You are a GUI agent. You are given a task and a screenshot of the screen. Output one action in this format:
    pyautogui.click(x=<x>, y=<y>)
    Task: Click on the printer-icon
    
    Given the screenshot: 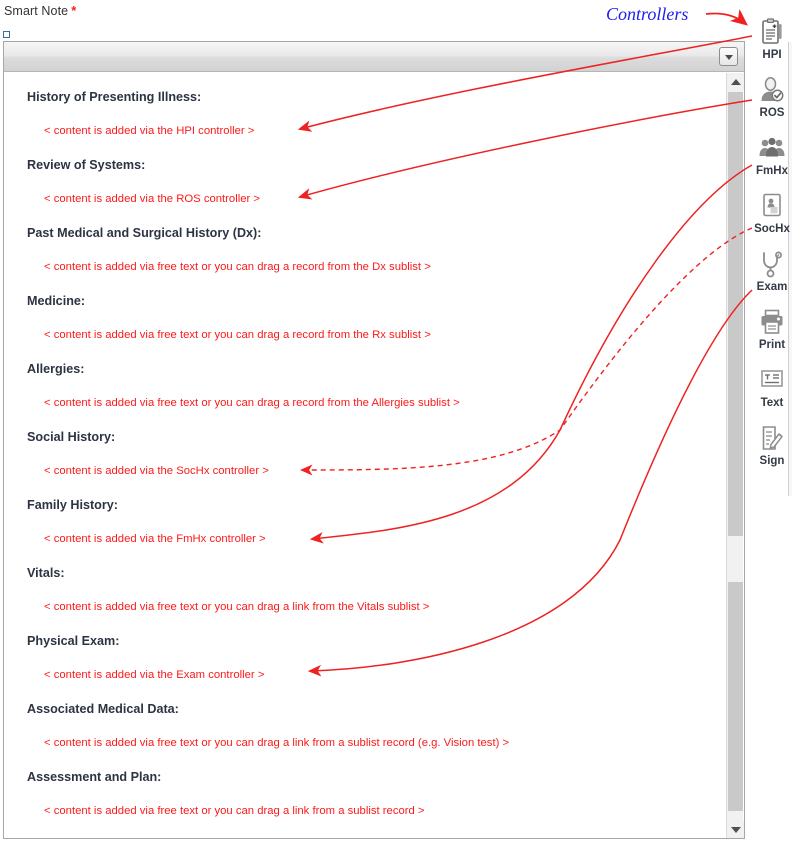 What is the action you would take?
    pyautogui.click(x=772, y=323)
    